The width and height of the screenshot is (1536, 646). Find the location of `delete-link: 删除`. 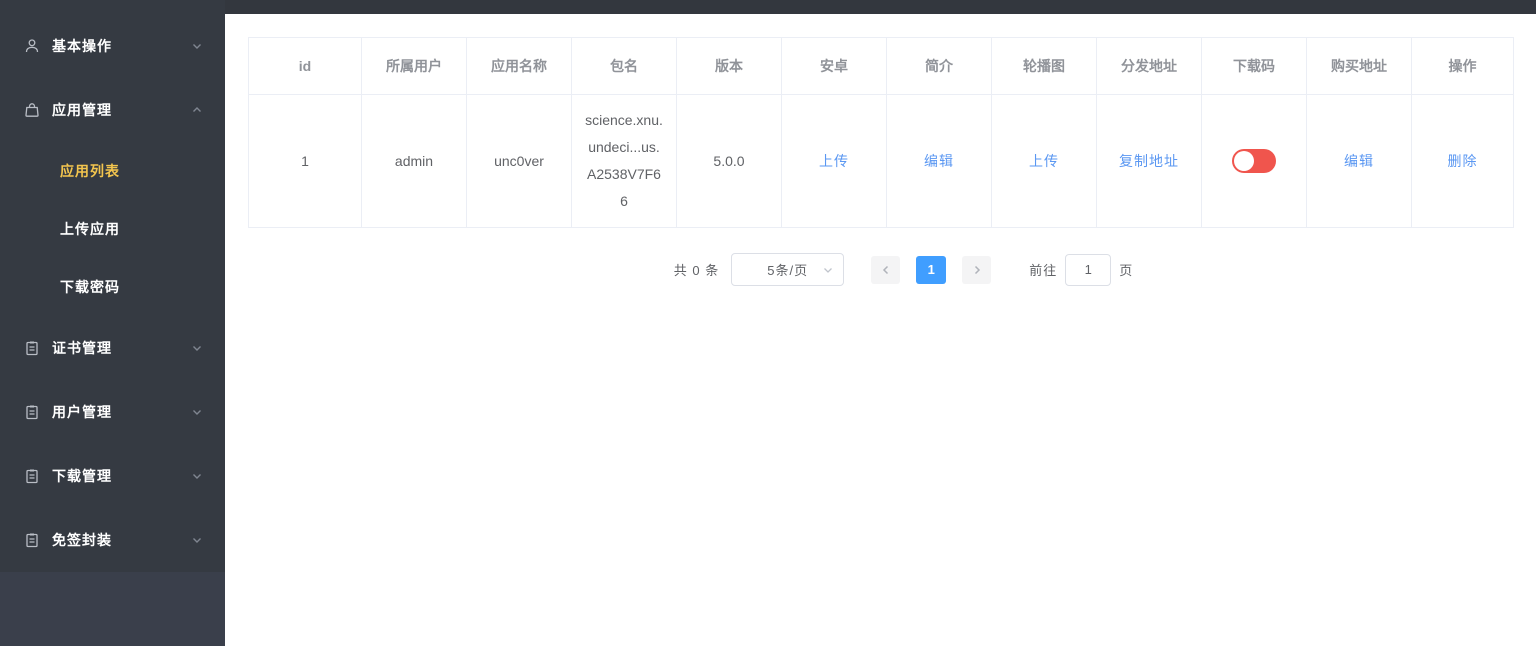

delete-link: 删除 is located at coordinates (1463, 161).